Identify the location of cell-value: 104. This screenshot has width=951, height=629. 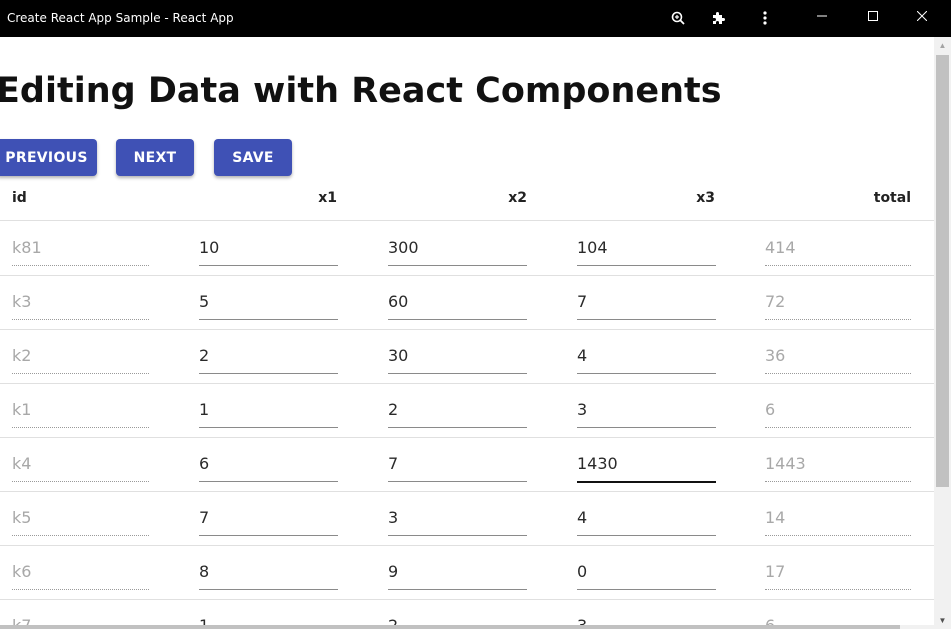
(592, 247).